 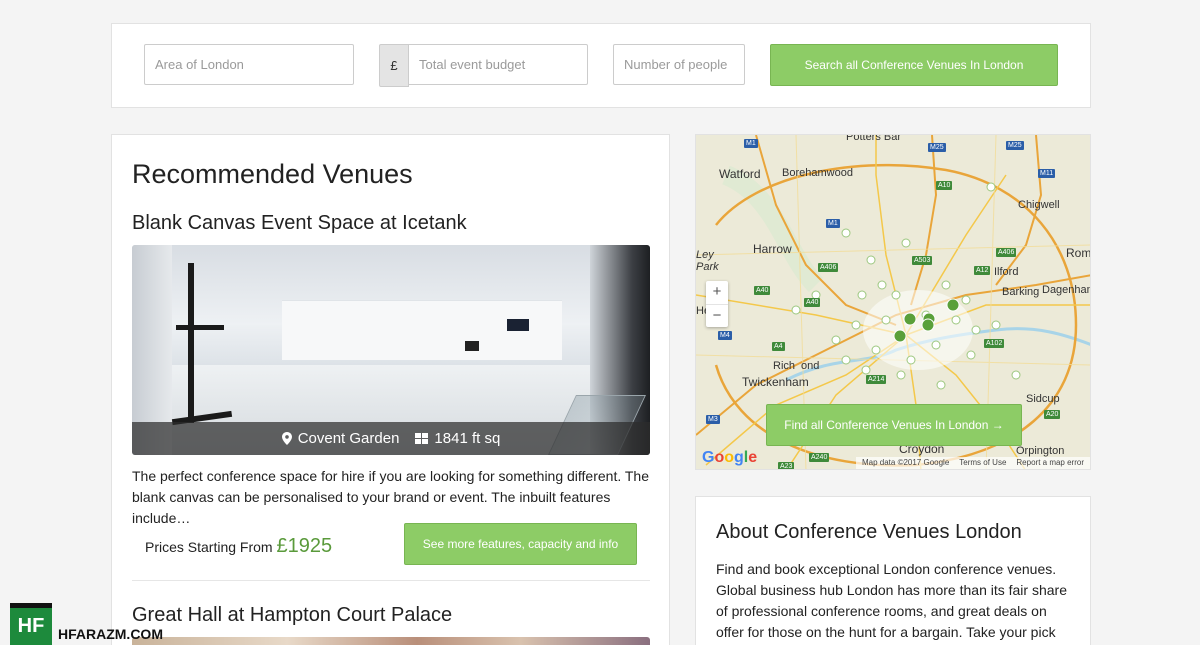 I want to click on map-label-dagenham: Dagenham, so click(x=1066, y=290).